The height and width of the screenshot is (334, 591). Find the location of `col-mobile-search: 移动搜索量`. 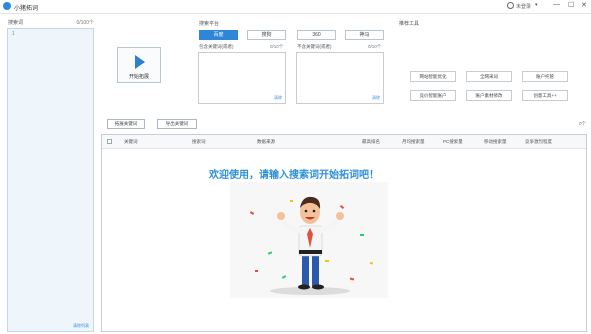

col-mobile-search: 移动搜索量 is located at coordinates (495, 142).